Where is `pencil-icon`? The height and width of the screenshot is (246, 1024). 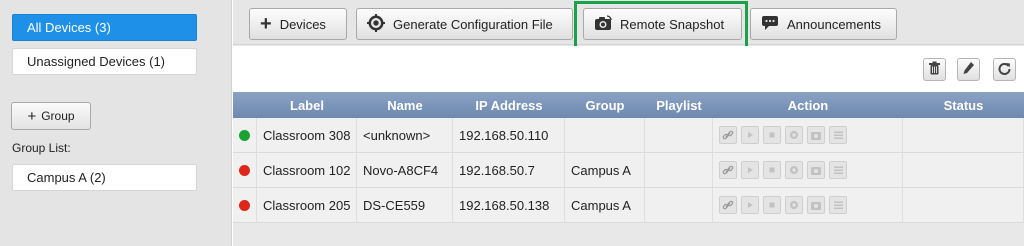 pencil-icon is located at coordinates (968, 69).